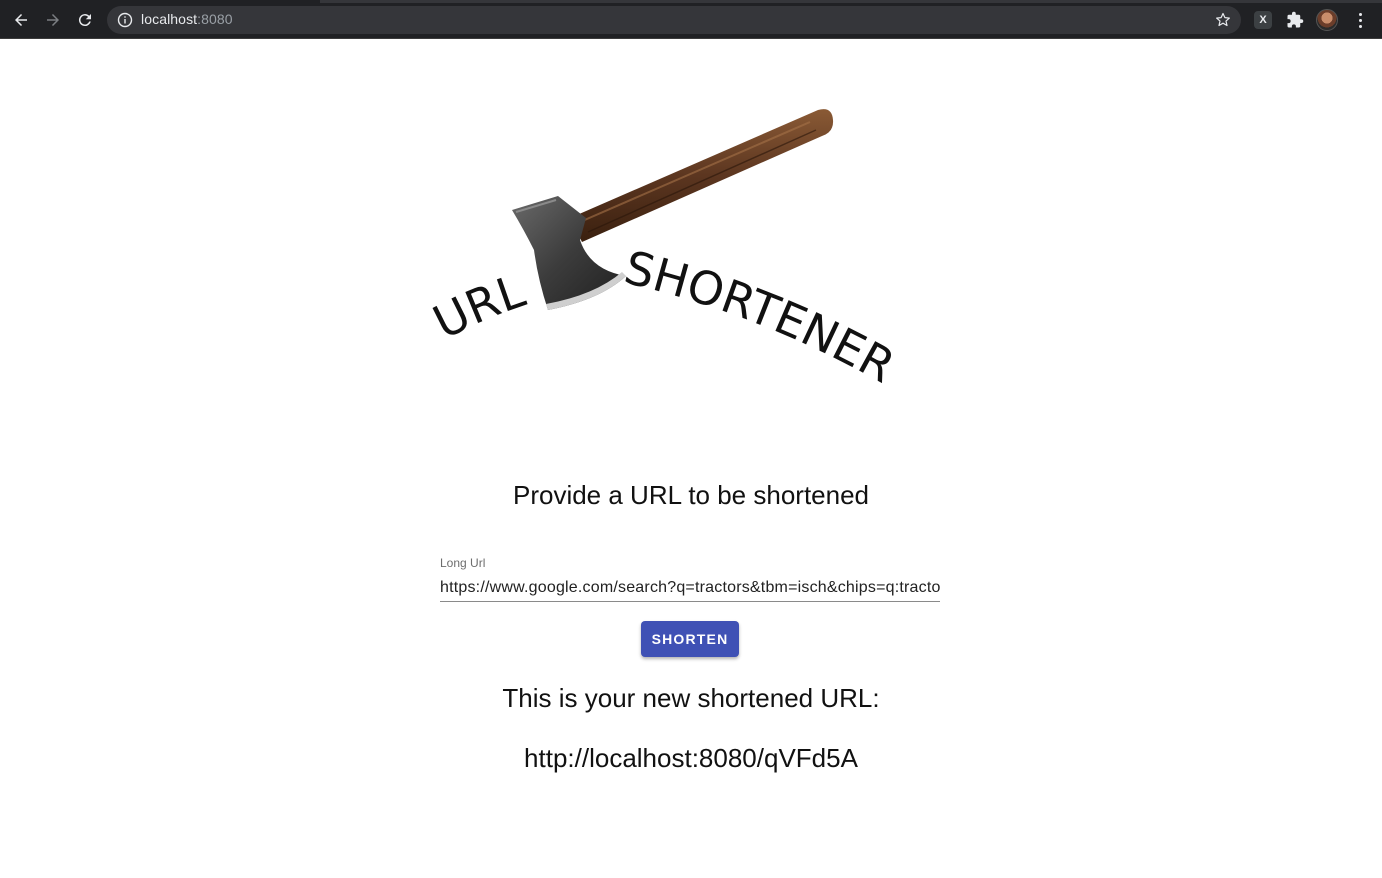 The width and height of the screenshot is (1382, 878). I want to click on info-icon, so click(125, 20).